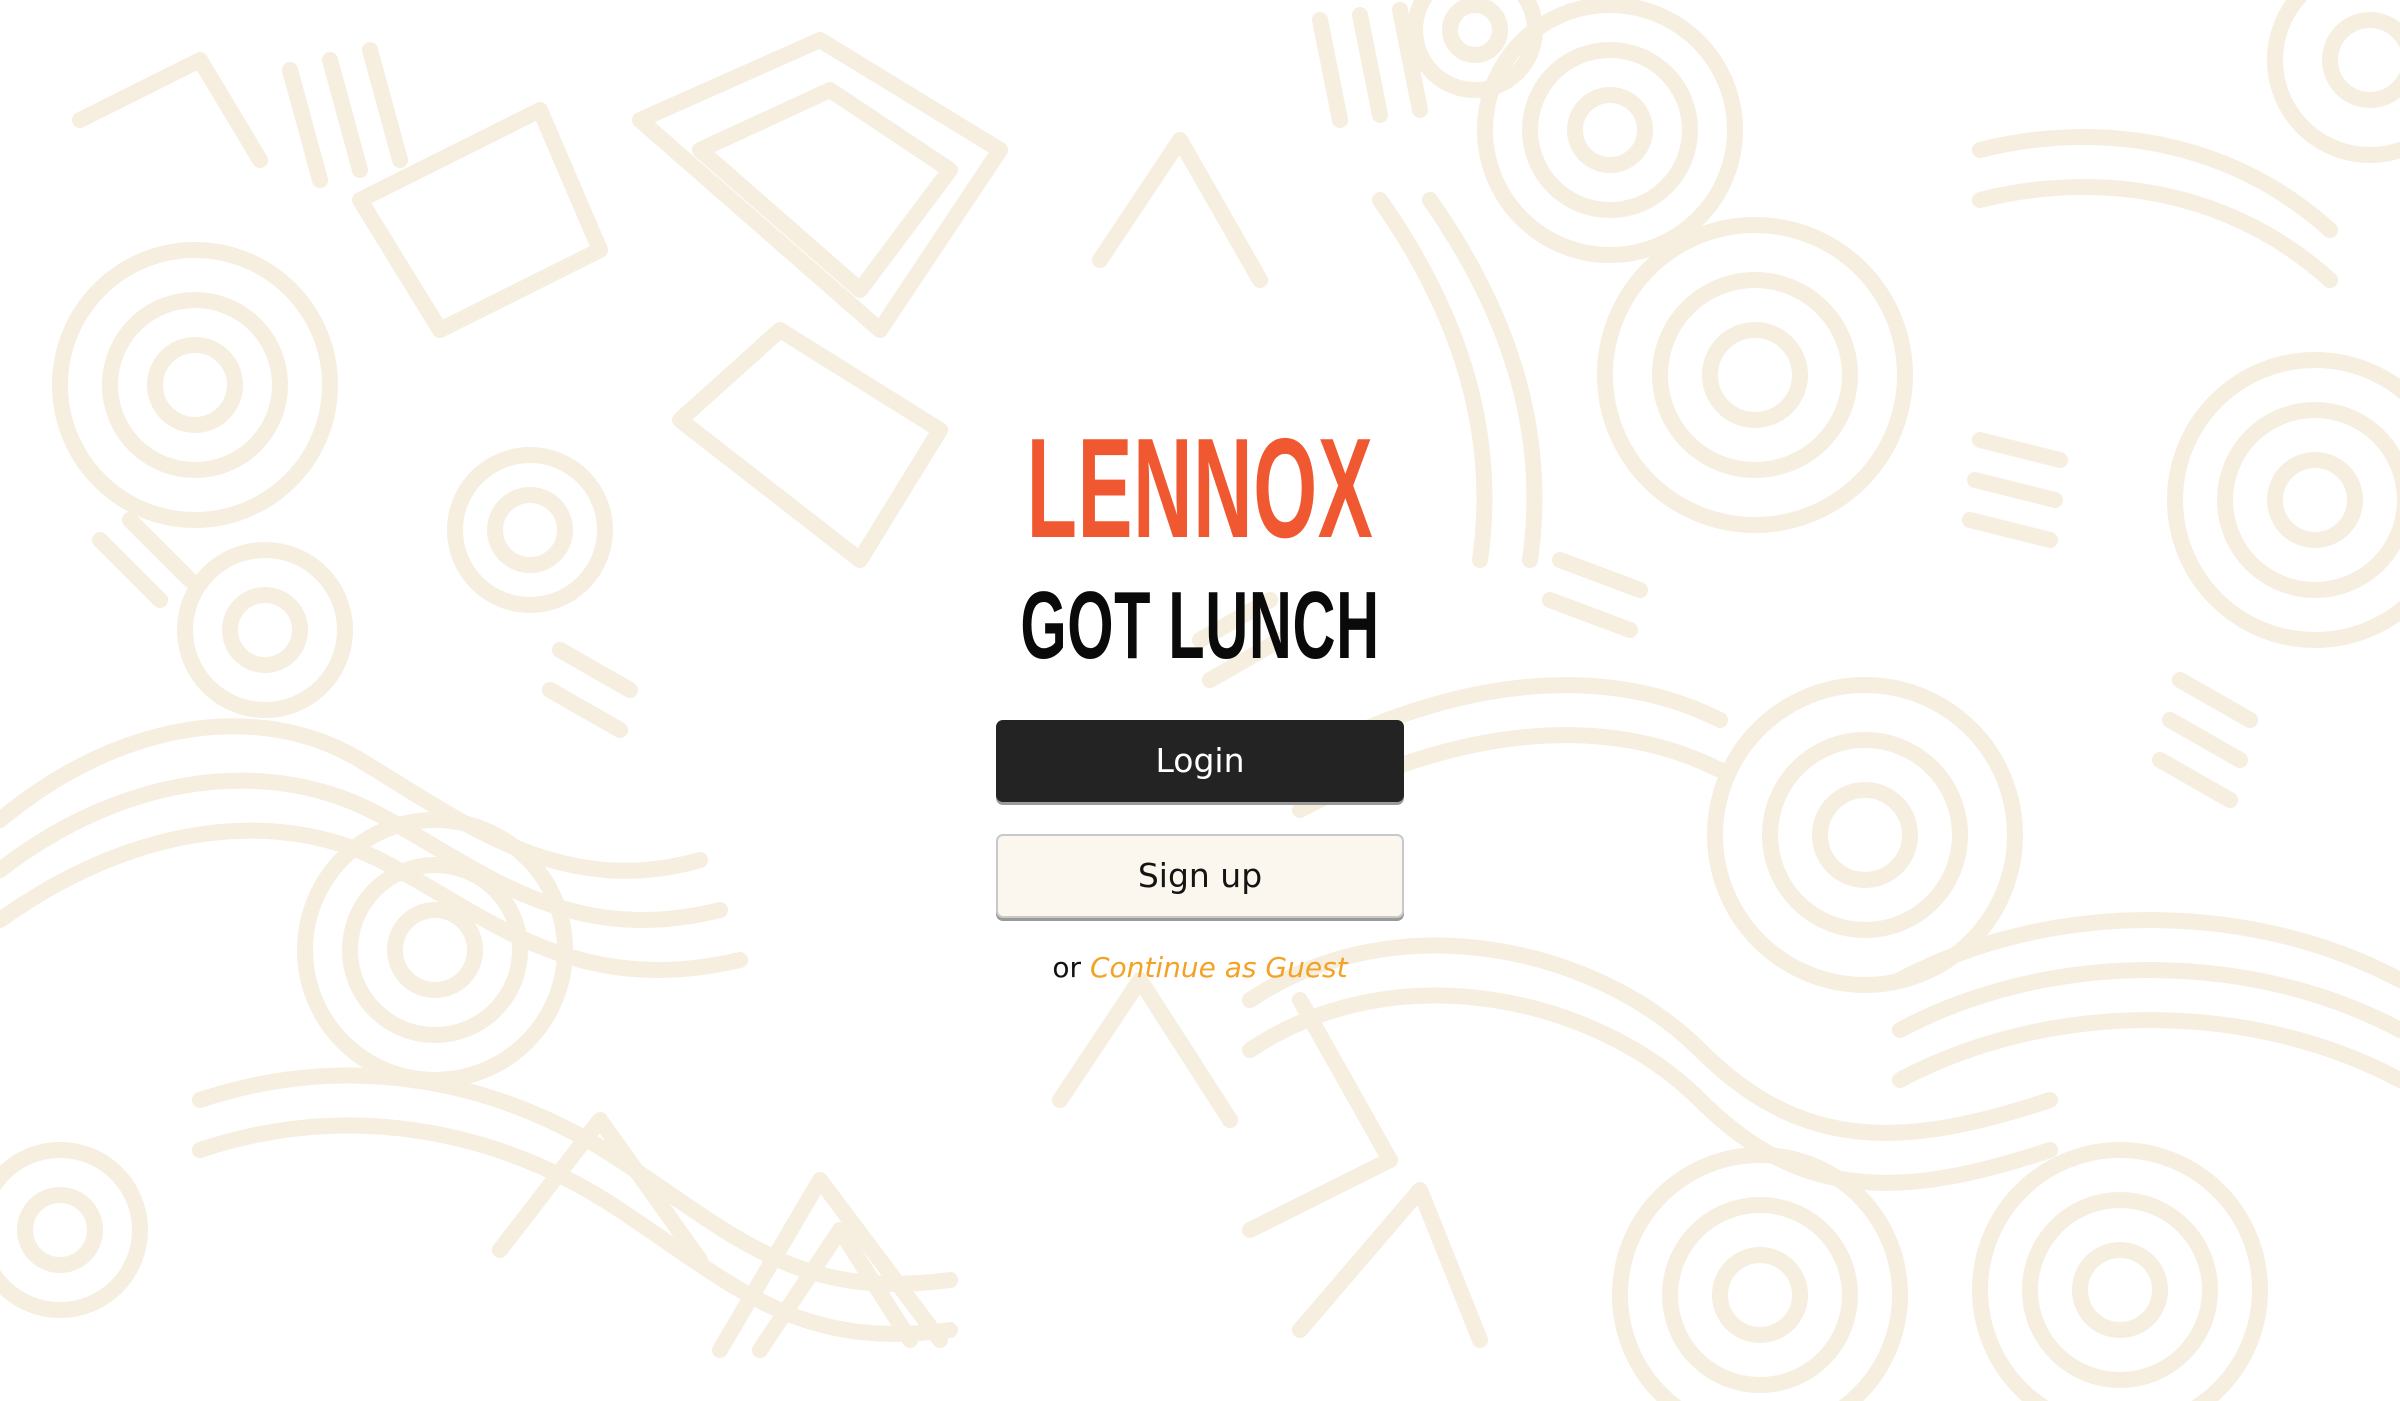 This screenshot has height=1401, width=2400. I want to click on brand-name: LENNOX, so click(1200, 488).